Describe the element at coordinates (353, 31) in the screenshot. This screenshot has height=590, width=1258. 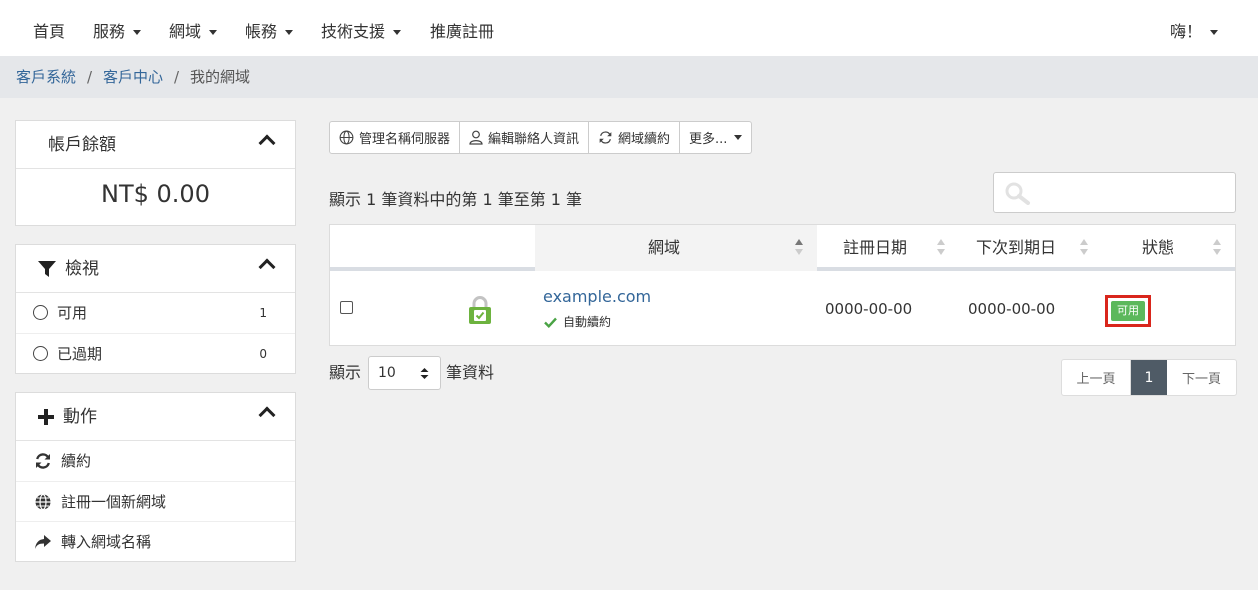
I see `nav-support-label: 技術支援` at that location.